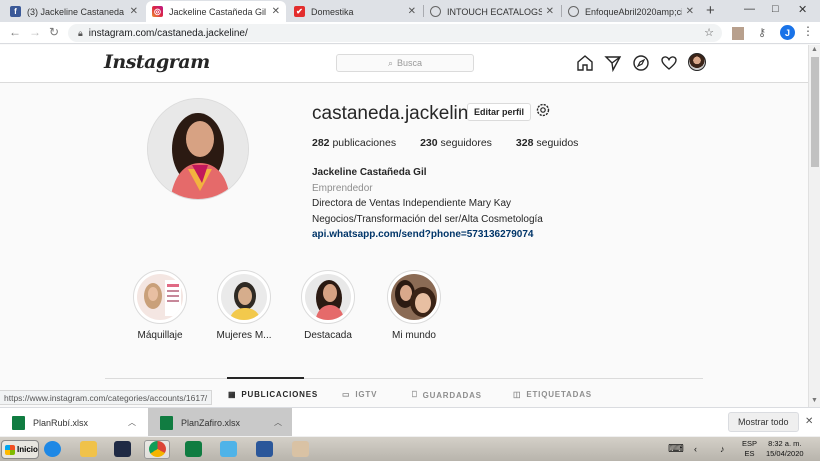  I want to click on minimize-button: —, so click(749, 9).